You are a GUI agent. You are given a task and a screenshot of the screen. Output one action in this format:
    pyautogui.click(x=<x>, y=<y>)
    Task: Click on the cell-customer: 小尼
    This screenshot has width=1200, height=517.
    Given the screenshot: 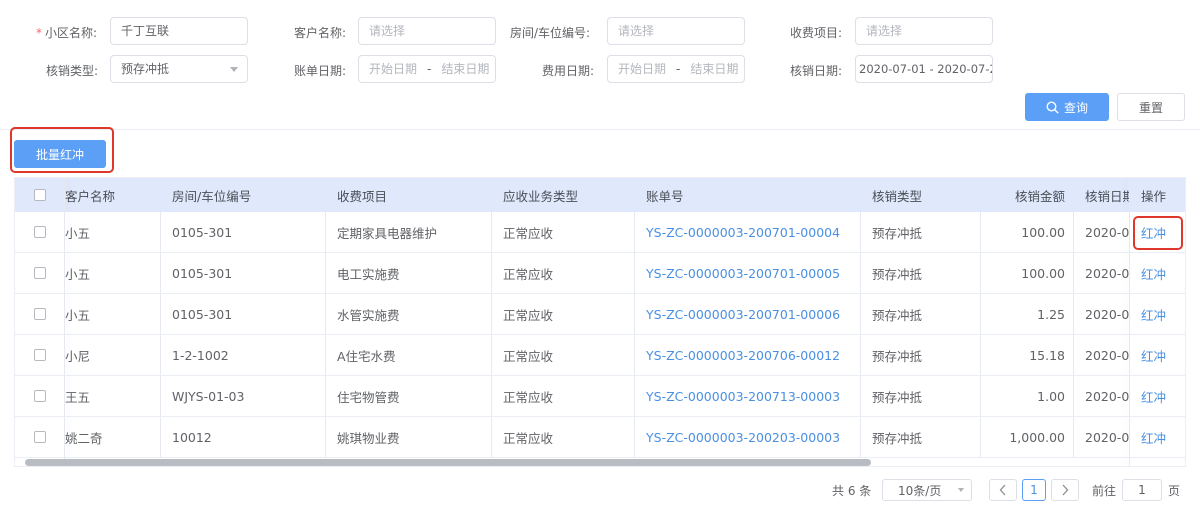 What is the action you would take?
    pyautogui.click(x=78, y=356)
    